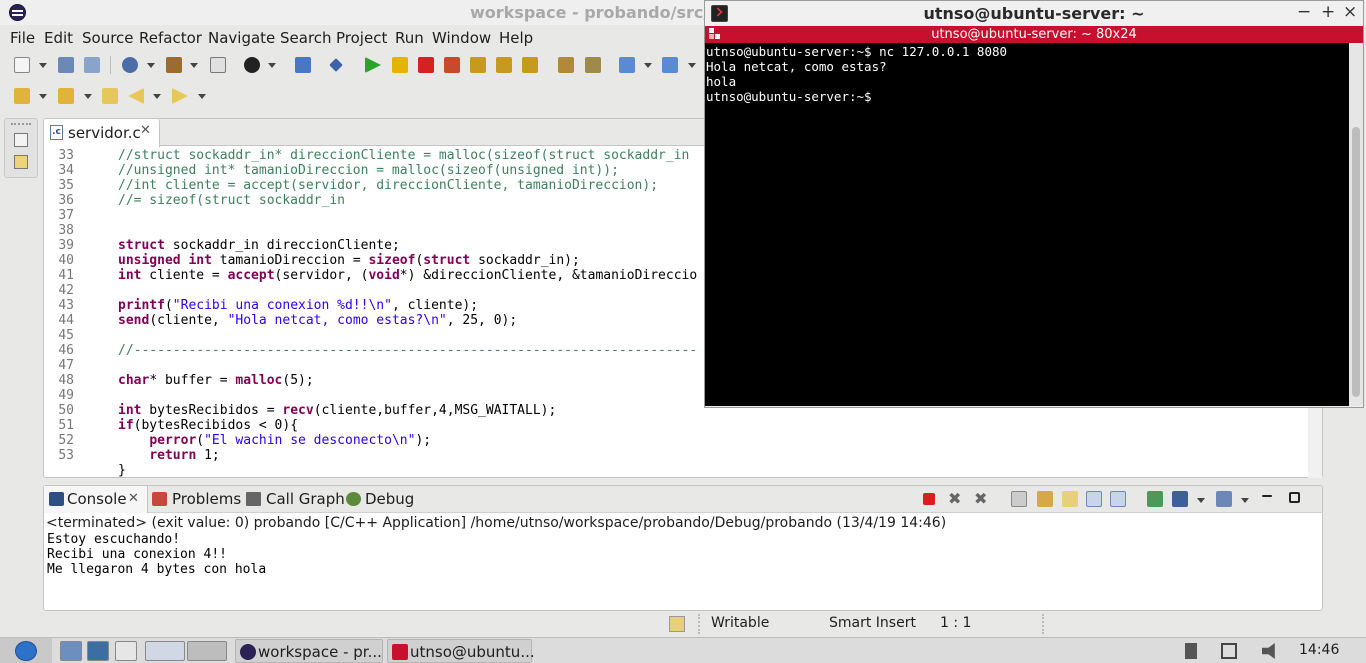  What do you see at coordinates (85, 470) in the screenshot?
I see `code-line: }` at bounding box center [85, 470].